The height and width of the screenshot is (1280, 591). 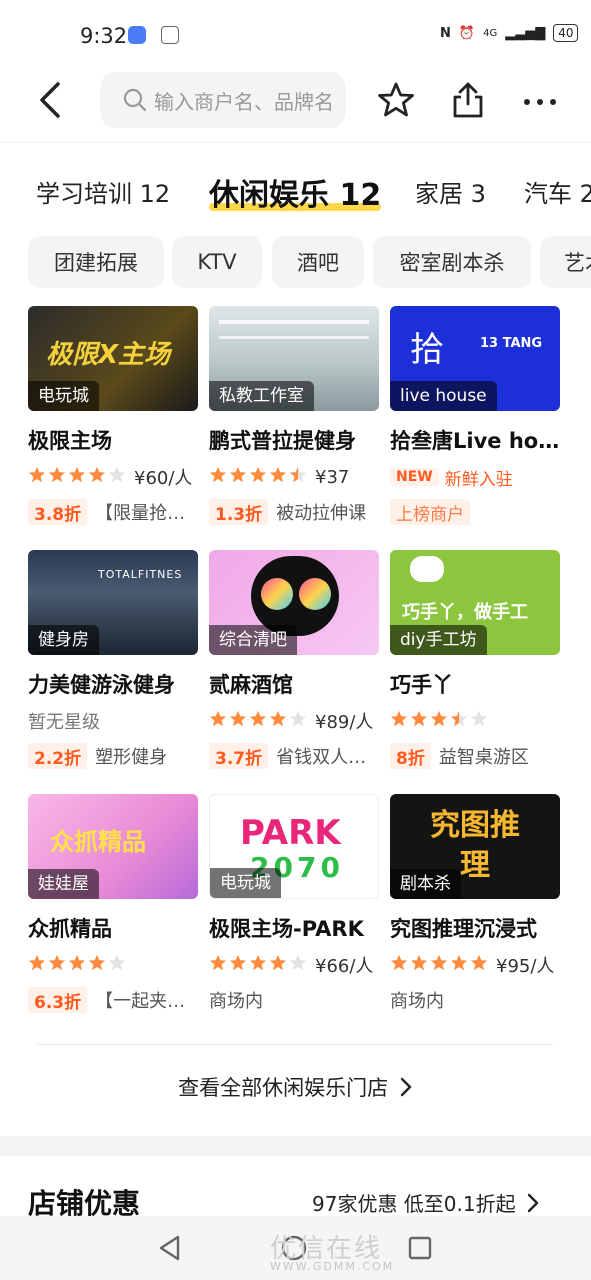 What do you see at coordinates (154, 37) in the screenshot?
I see `app-notification-icons` at bounding box center [154, 37].